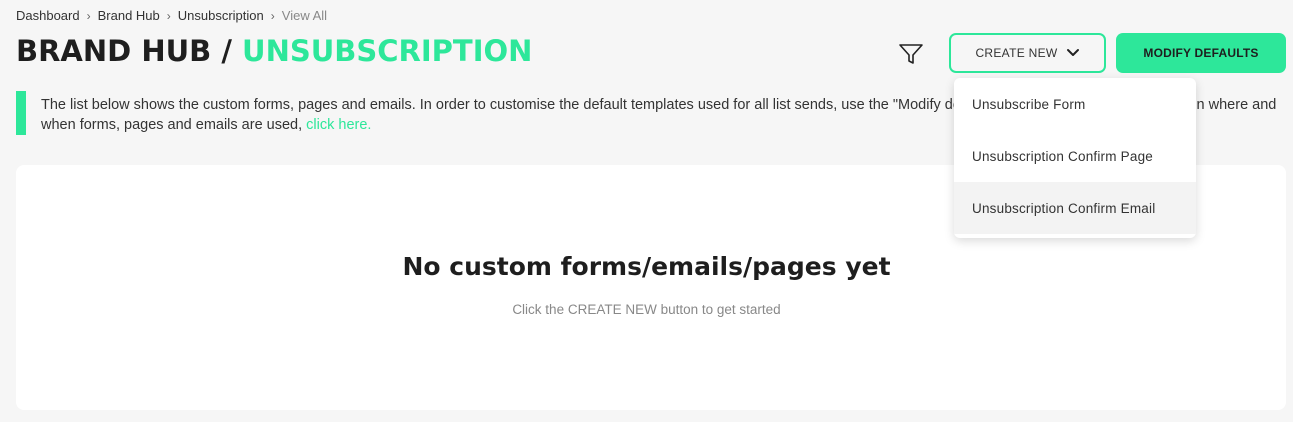 This screenshot has width=1293, height=422. Describe the element at coordinates (129, 51) in the screenshot. I see `page-title-prefix: BRAND HUB /` at that location.